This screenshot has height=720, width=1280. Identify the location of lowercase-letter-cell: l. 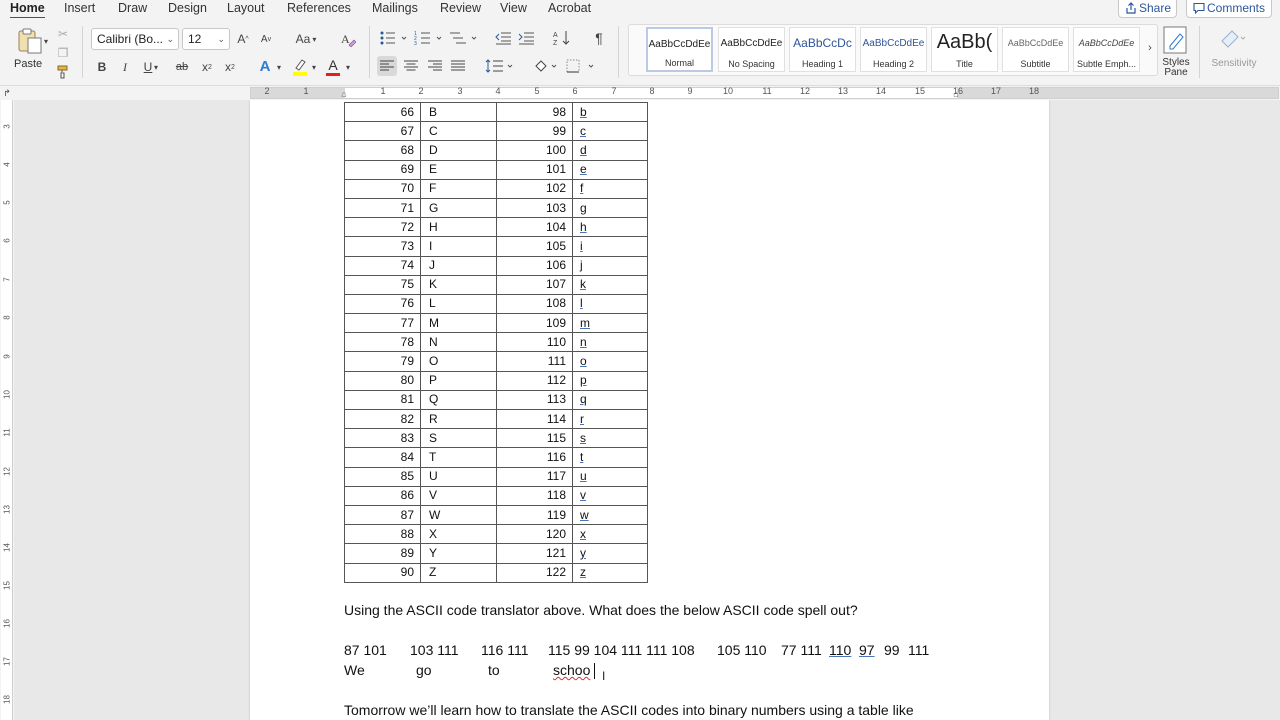
(610, 304).